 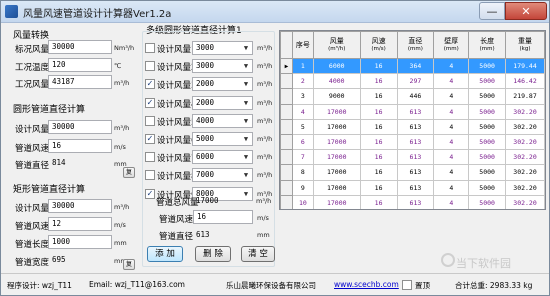 I want to click on rect-design-airflow-input: 30000, so click(x=80, y=206).